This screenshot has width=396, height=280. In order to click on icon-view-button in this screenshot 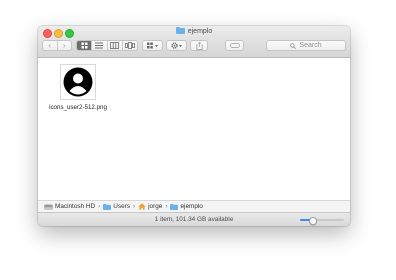, I will do `click(84, 45)`.